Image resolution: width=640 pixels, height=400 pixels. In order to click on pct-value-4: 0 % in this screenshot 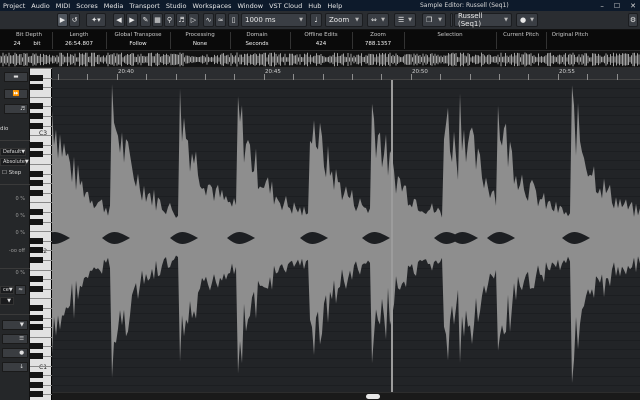, I will do `click(20, 273)`.